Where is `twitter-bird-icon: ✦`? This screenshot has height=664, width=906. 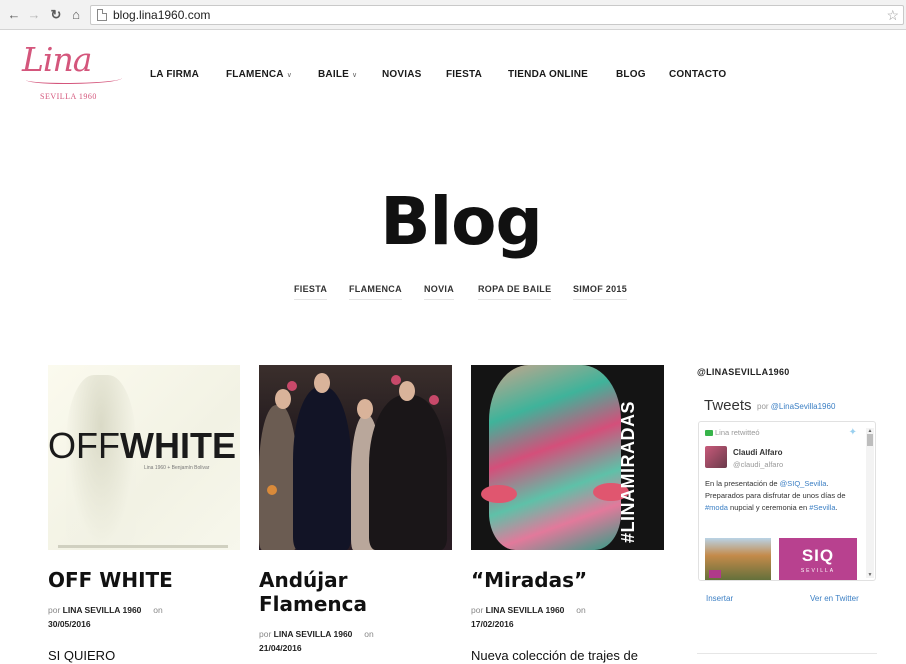
twitter-bird-icon: ✦ is located at coordinates (853, 432).